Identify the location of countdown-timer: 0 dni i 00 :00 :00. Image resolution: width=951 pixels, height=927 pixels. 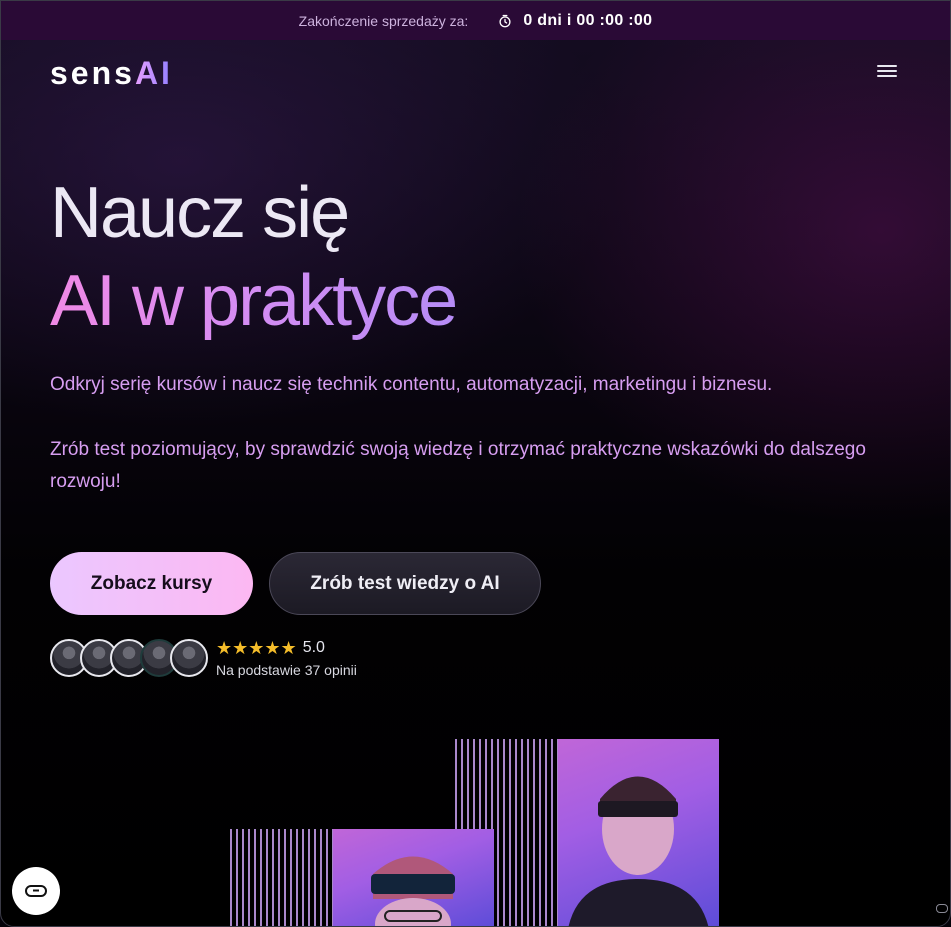
(588, 20).